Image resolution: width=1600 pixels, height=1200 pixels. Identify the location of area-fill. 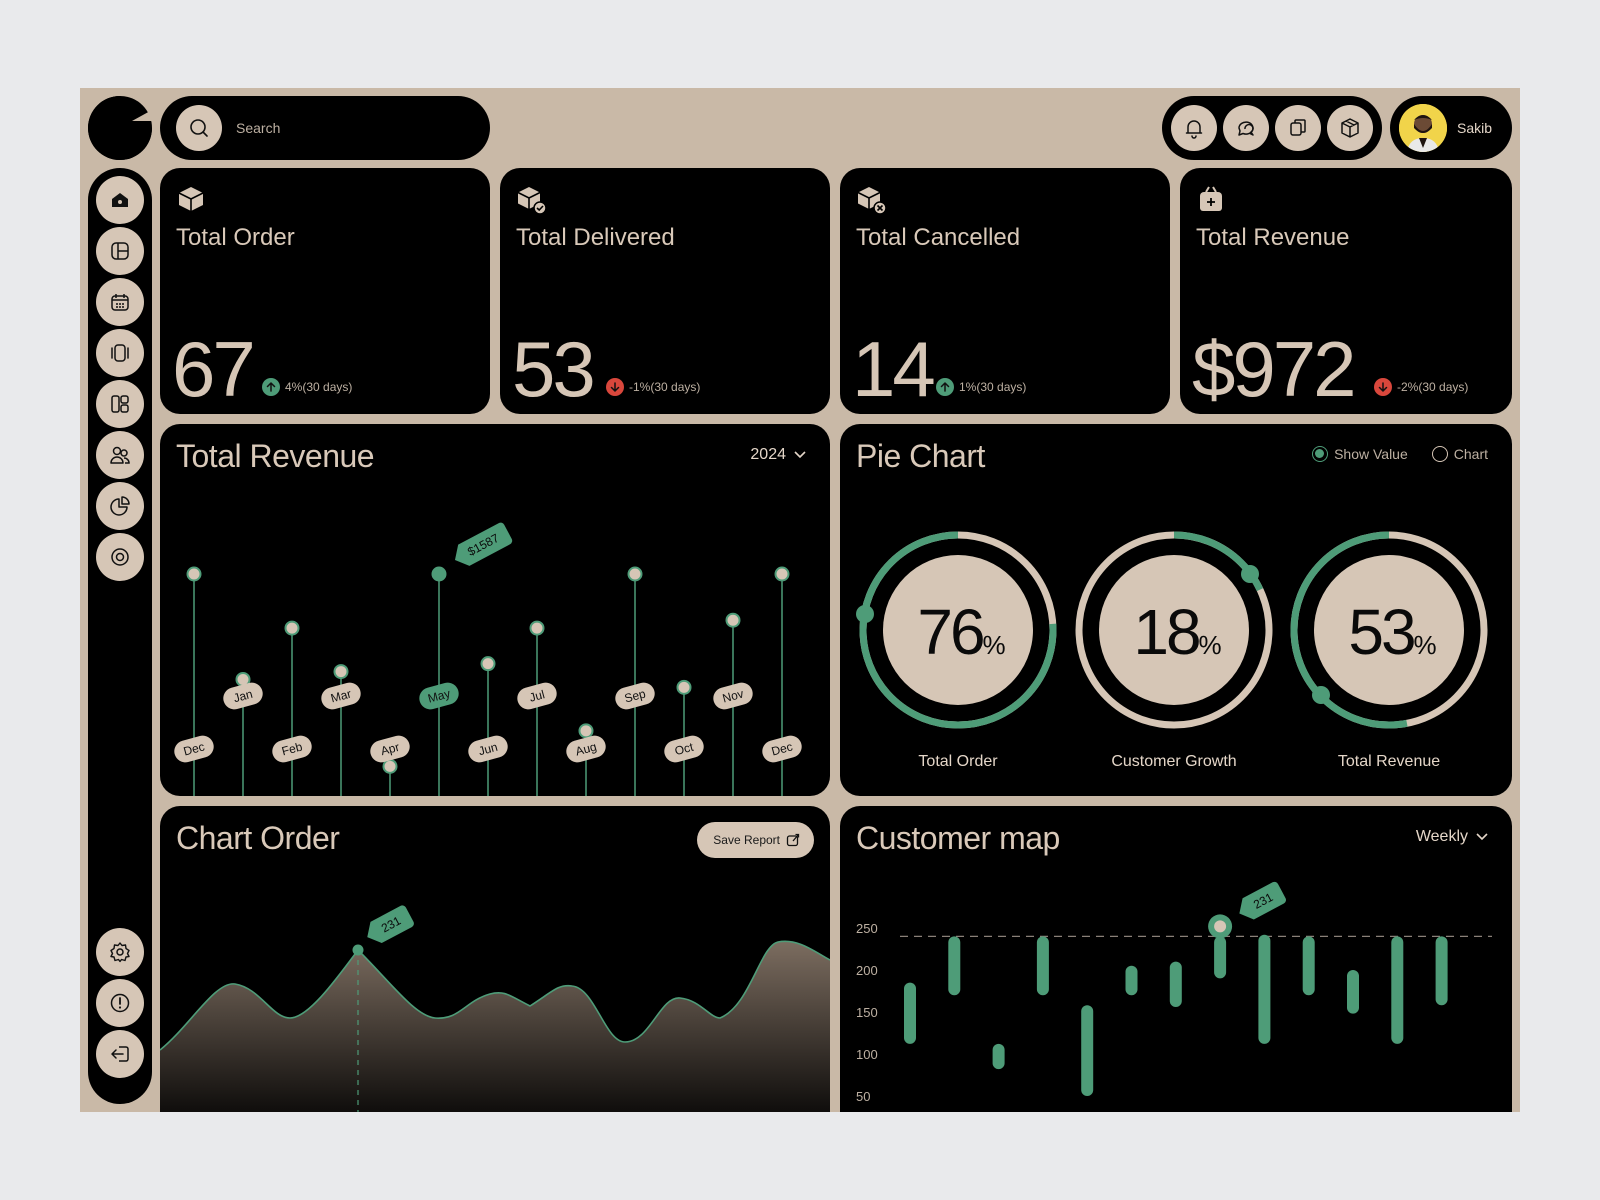
(495, 1026).